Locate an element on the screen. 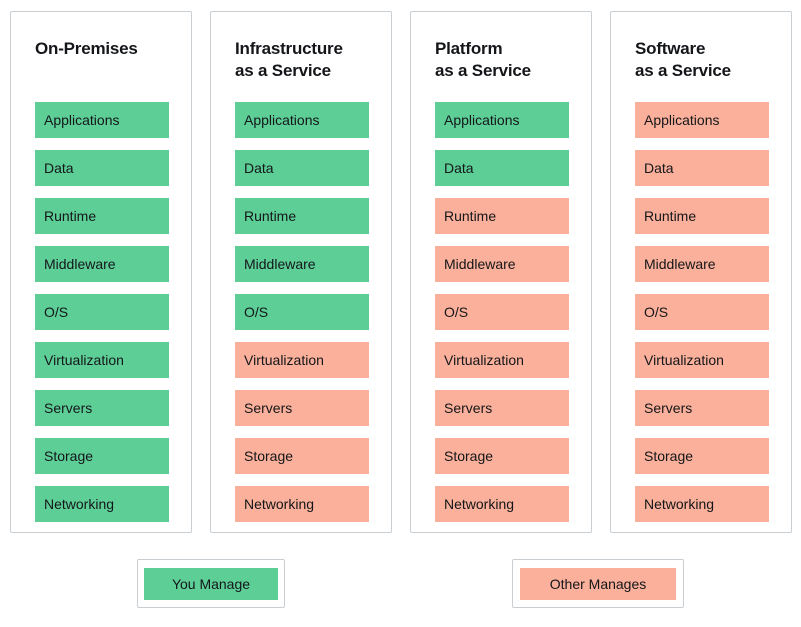 This screenshot has width=801, height=627. column-title-on-premises: On-Premises is located at coordinates (86, 48).